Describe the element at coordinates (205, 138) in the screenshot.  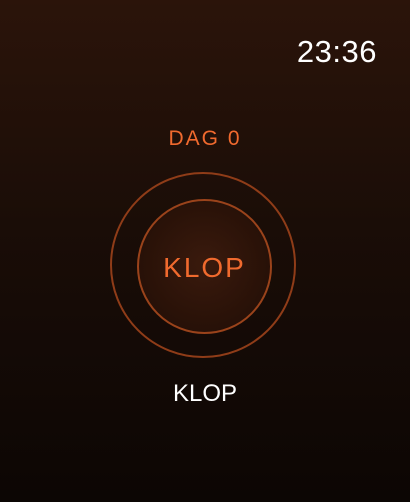
I see `day-counter-label: DAG 0` at that location.